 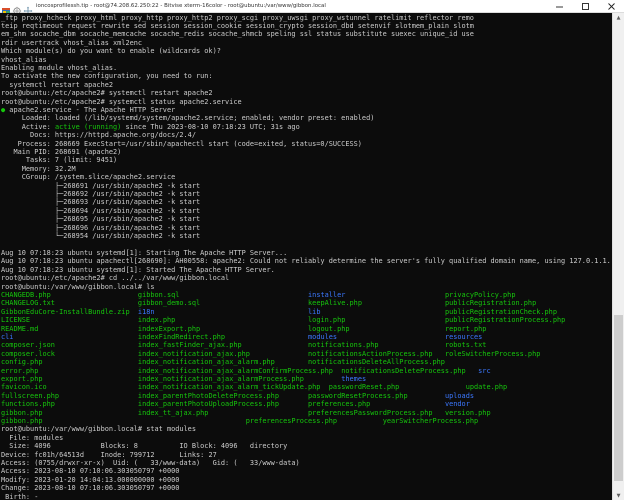 I want to click on terminal-line: └─268954 /usr/sbin/apache2 -k start, so click(x=306, y=236).